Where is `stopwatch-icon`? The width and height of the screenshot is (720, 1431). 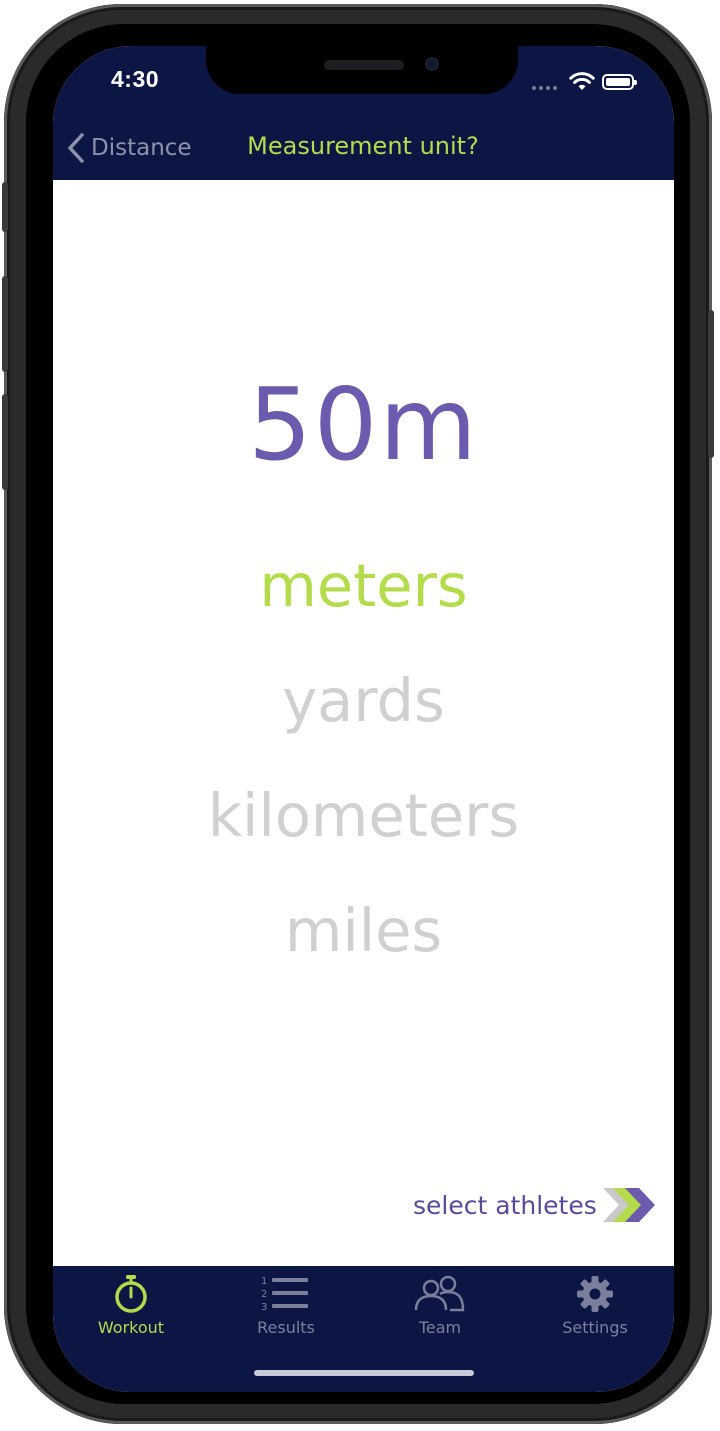
stopwatch-icon is located at coordinates (131, 1294).